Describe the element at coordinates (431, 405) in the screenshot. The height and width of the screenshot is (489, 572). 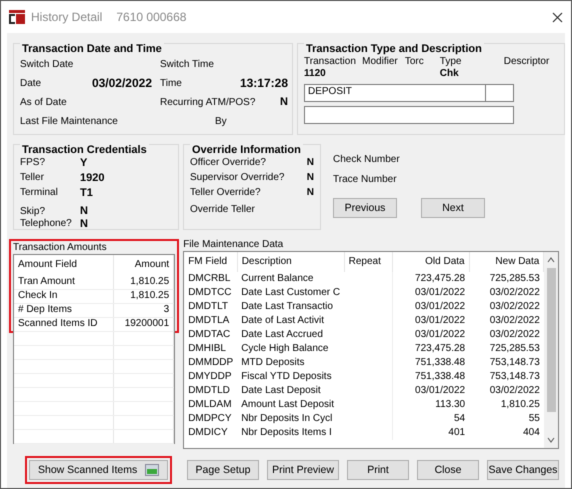
I see `table-cell: 113.30` at that location.